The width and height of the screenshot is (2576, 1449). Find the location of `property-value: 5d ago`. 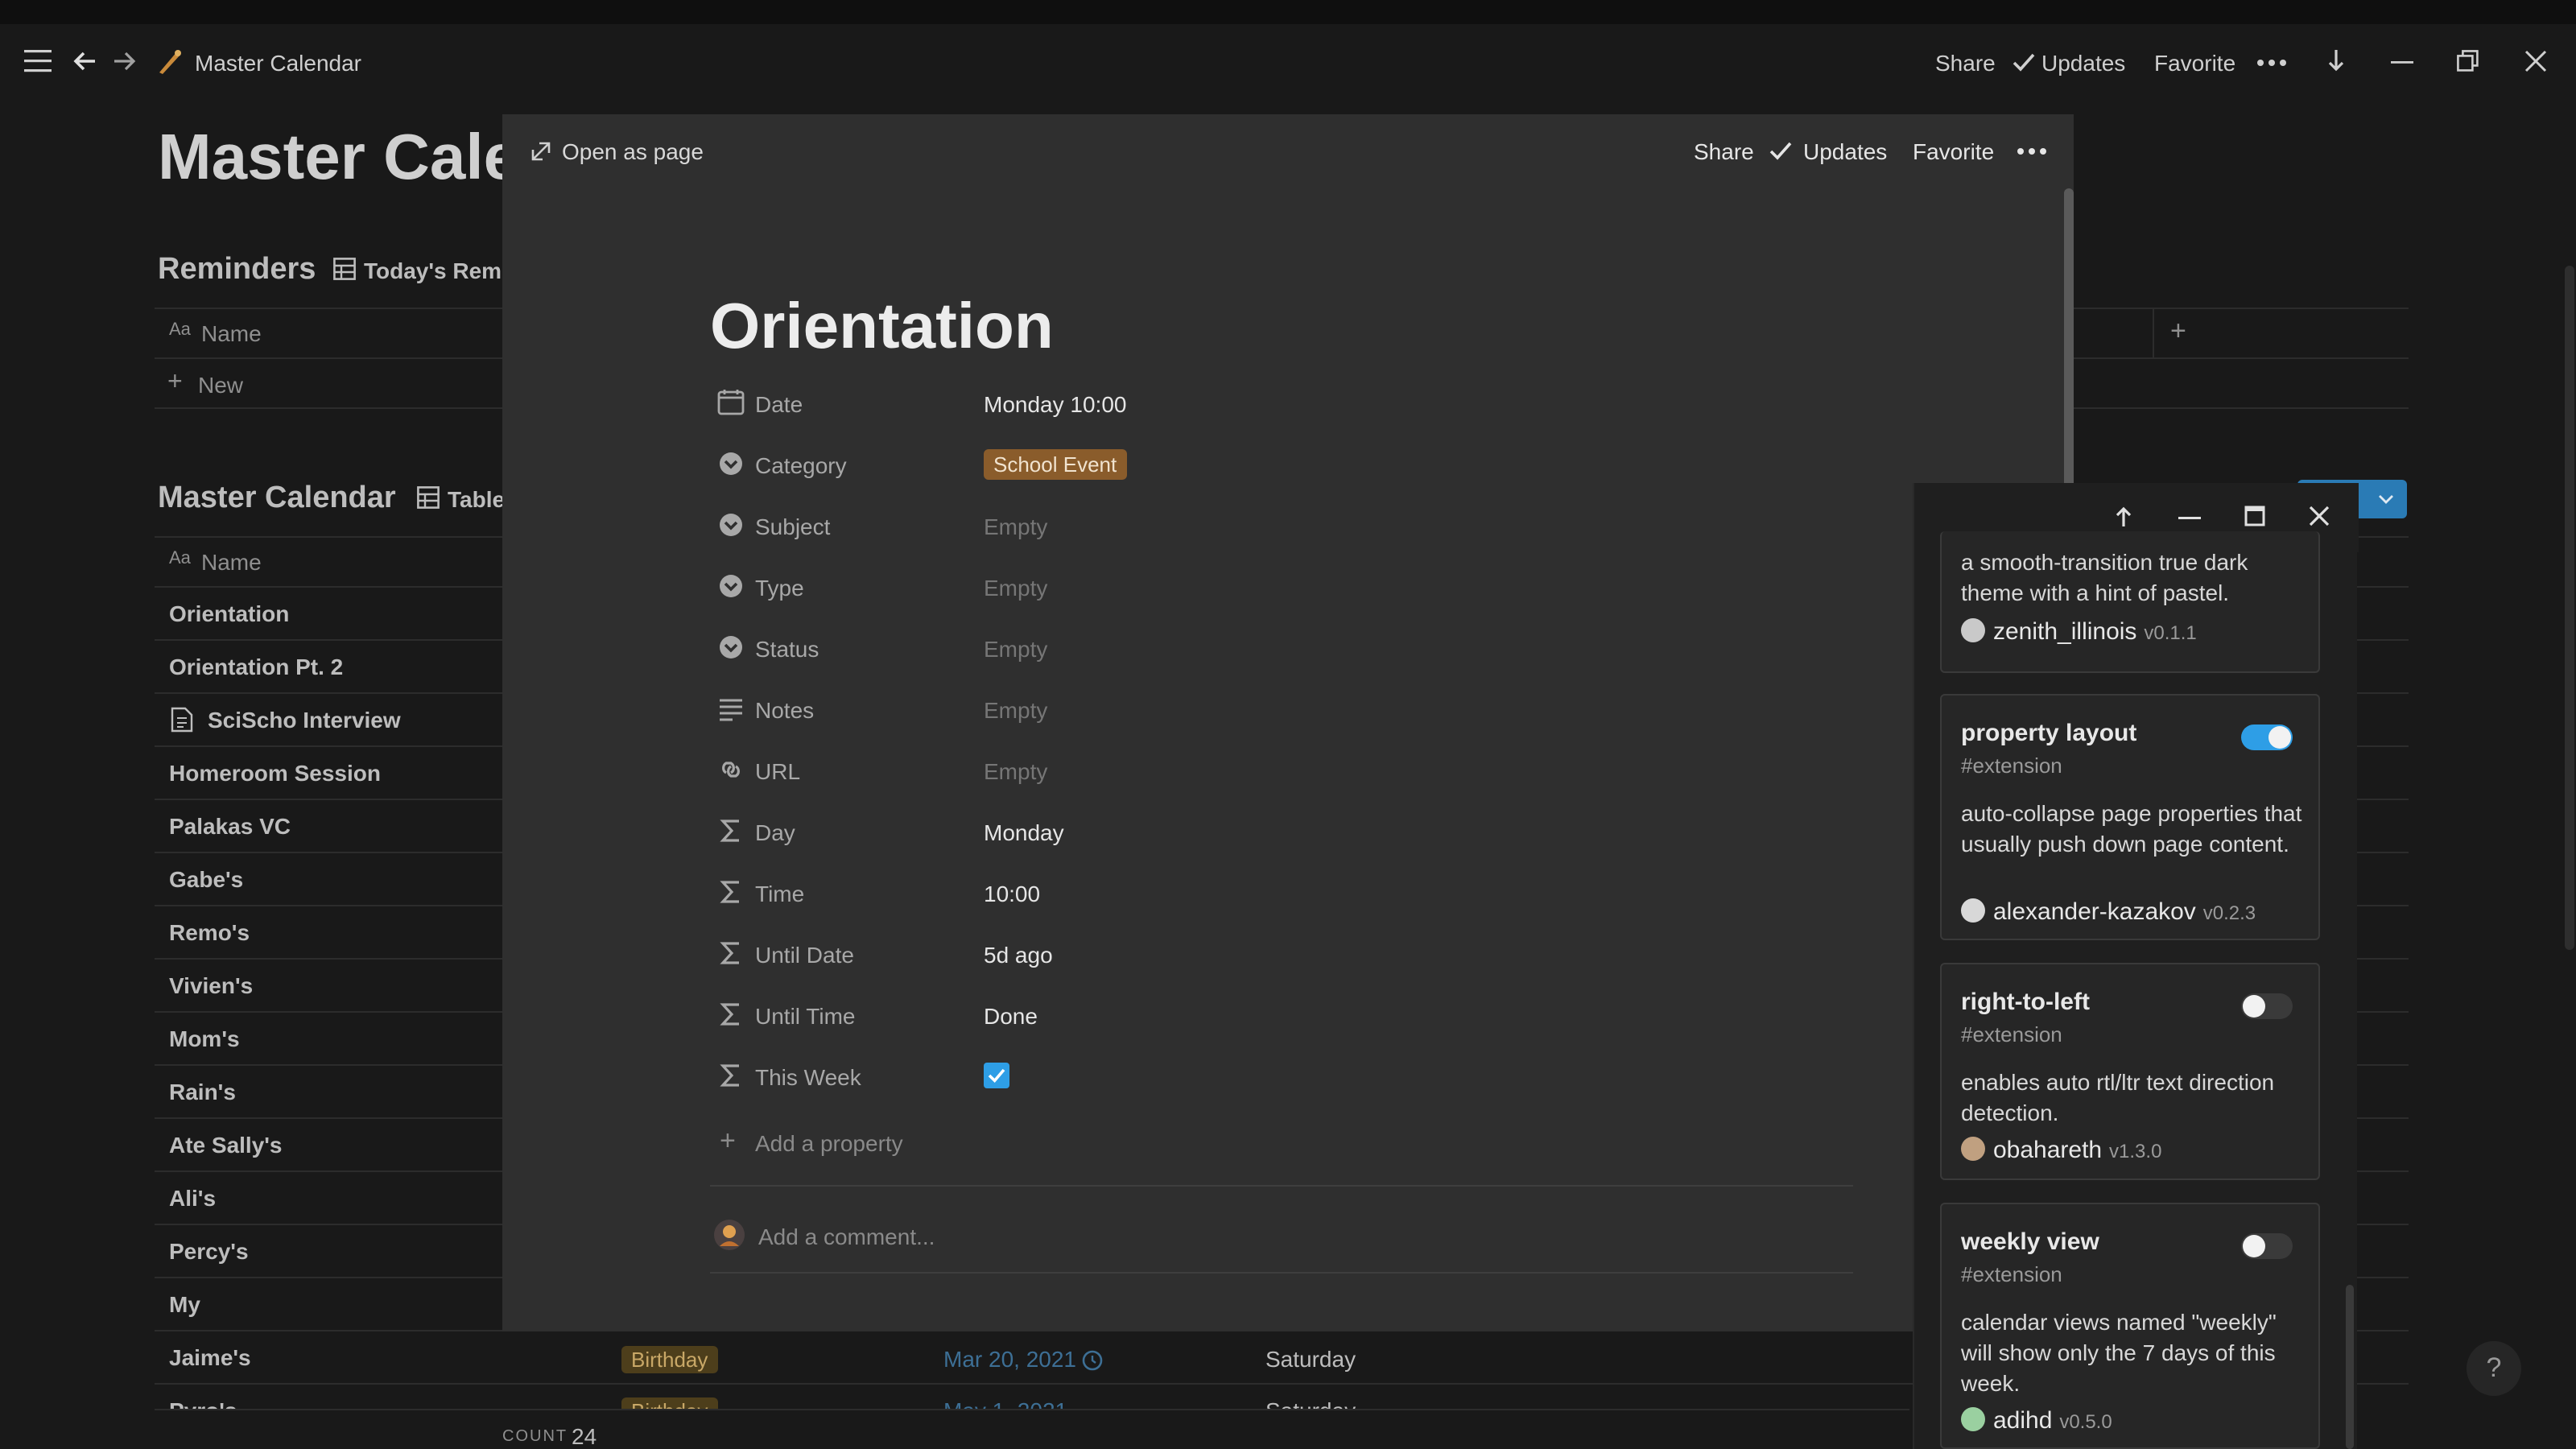

property-value: 5d ago is located at coordinates (1018, 955).